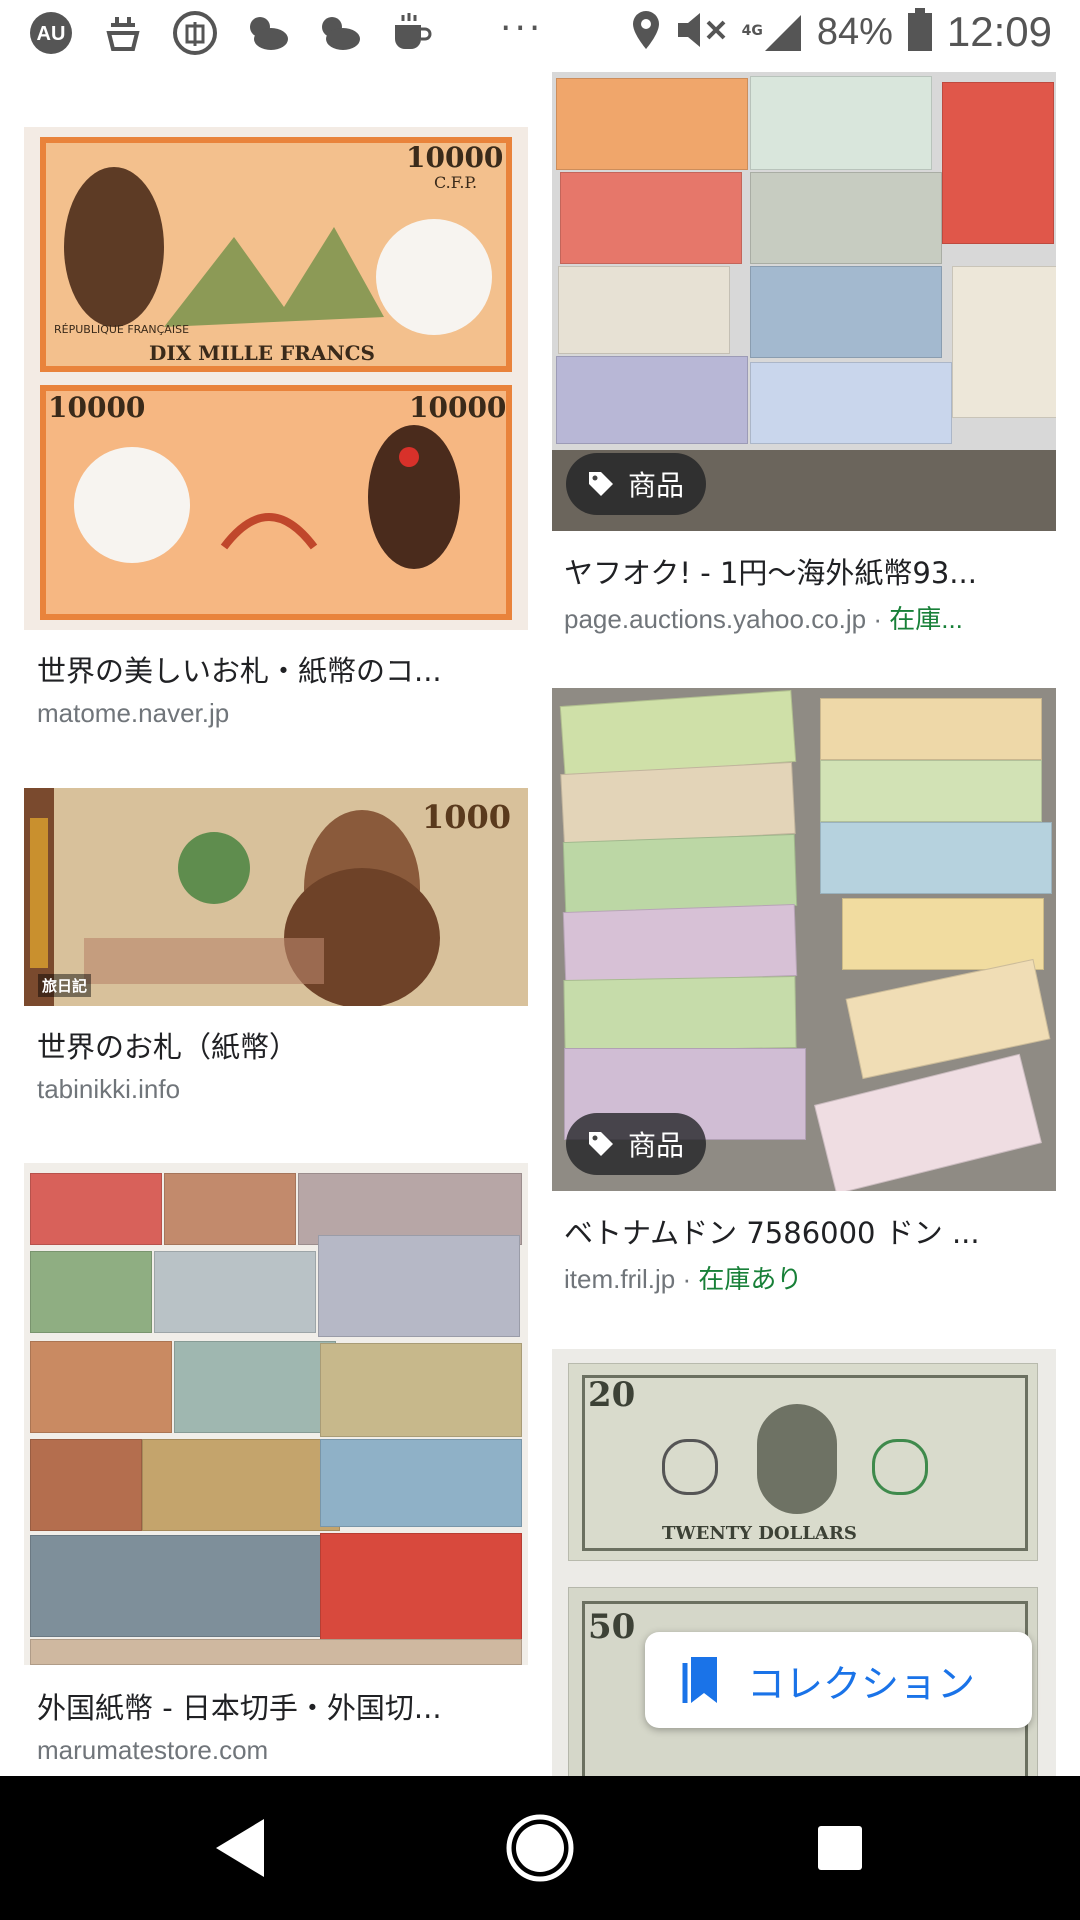 The image size is (1080, 1920). What do you see at coordinates (646, 32) in the screenshot?
I see `location-icon` at bounding box center [646, 32].